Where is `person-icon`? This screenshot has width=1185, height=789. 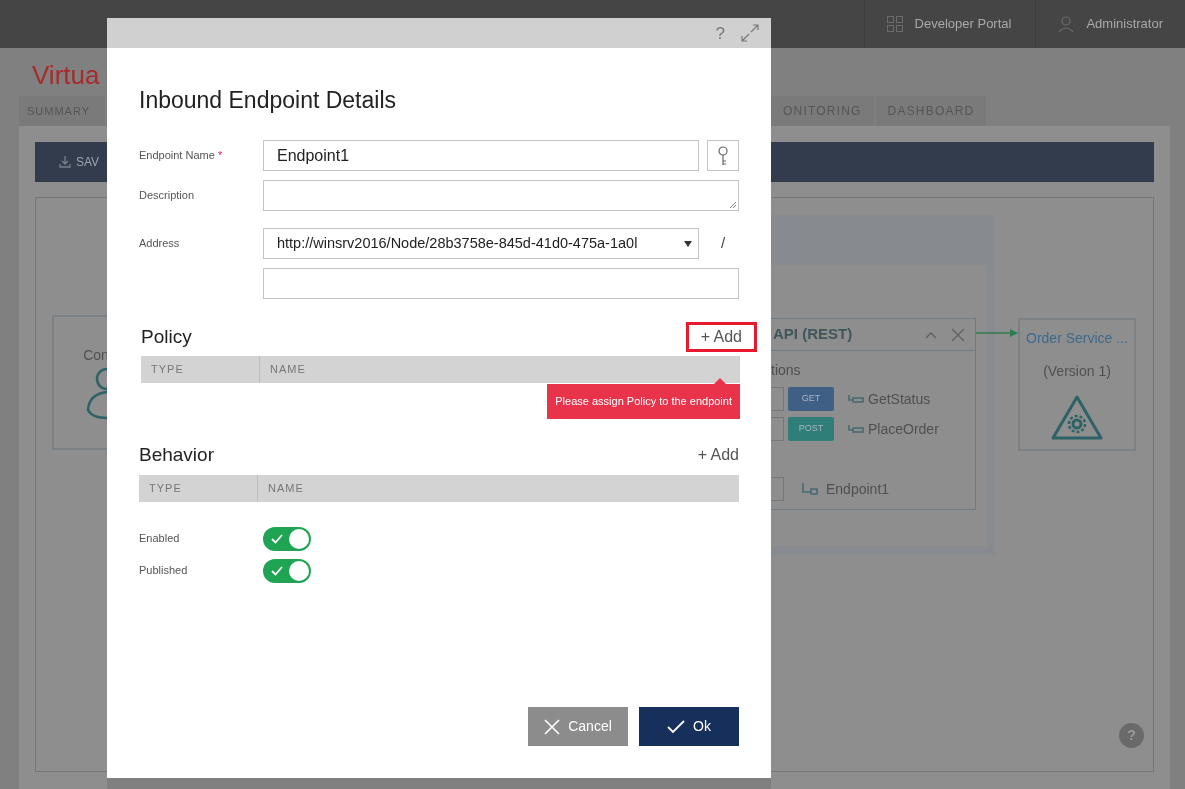 person-icon is located at coordinates (97, 393).